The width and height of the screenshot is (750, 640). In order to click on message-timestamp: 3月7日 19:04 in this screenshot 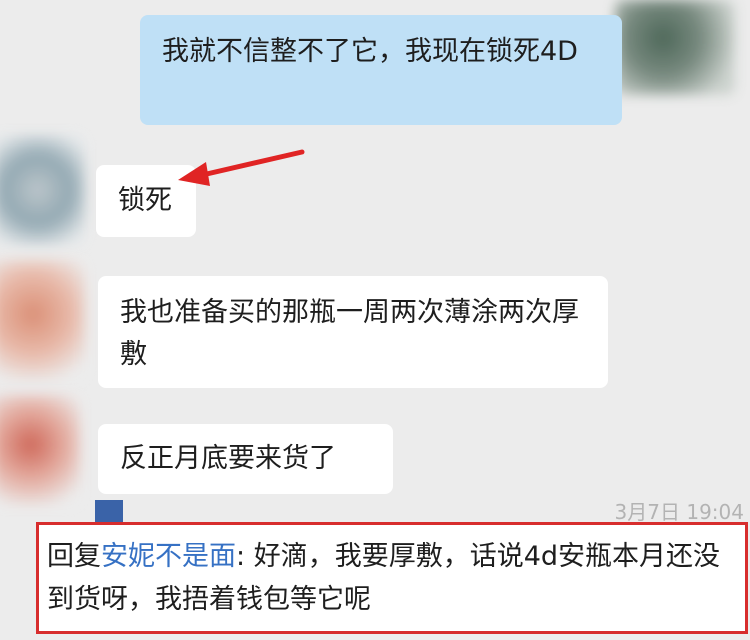, I will do `click(679, 512)`.